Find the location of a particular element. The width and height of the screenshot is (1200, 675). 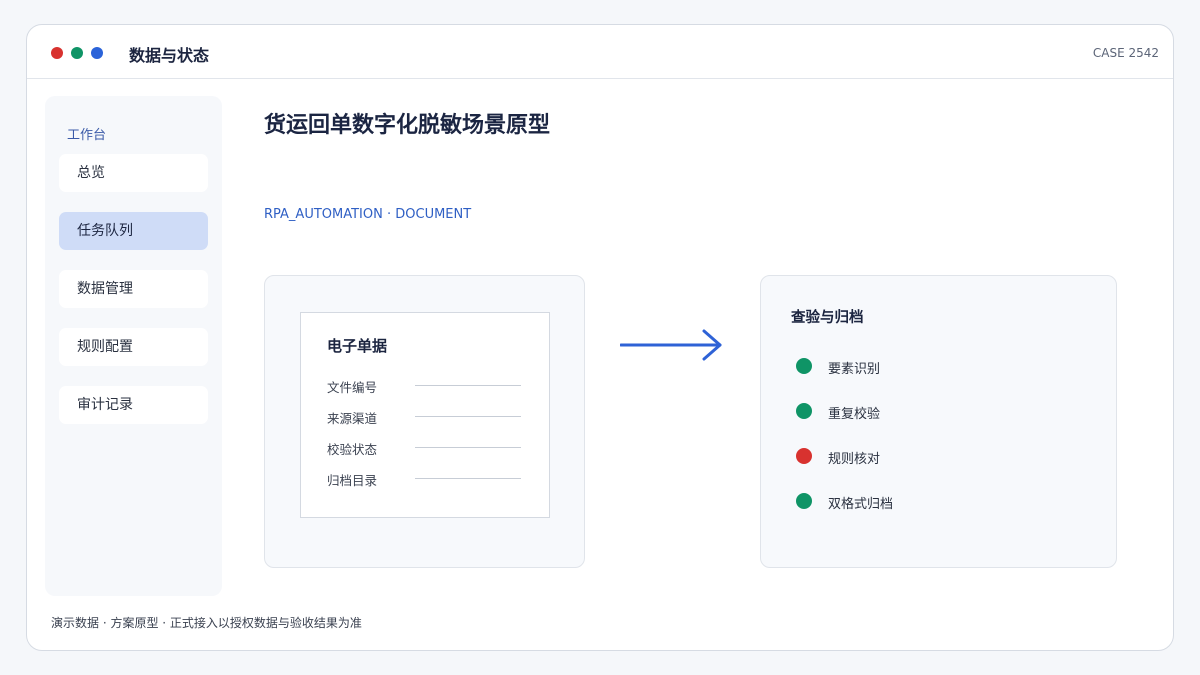

check-card-title: 查验与归档 is located at coordinates (827, 318).